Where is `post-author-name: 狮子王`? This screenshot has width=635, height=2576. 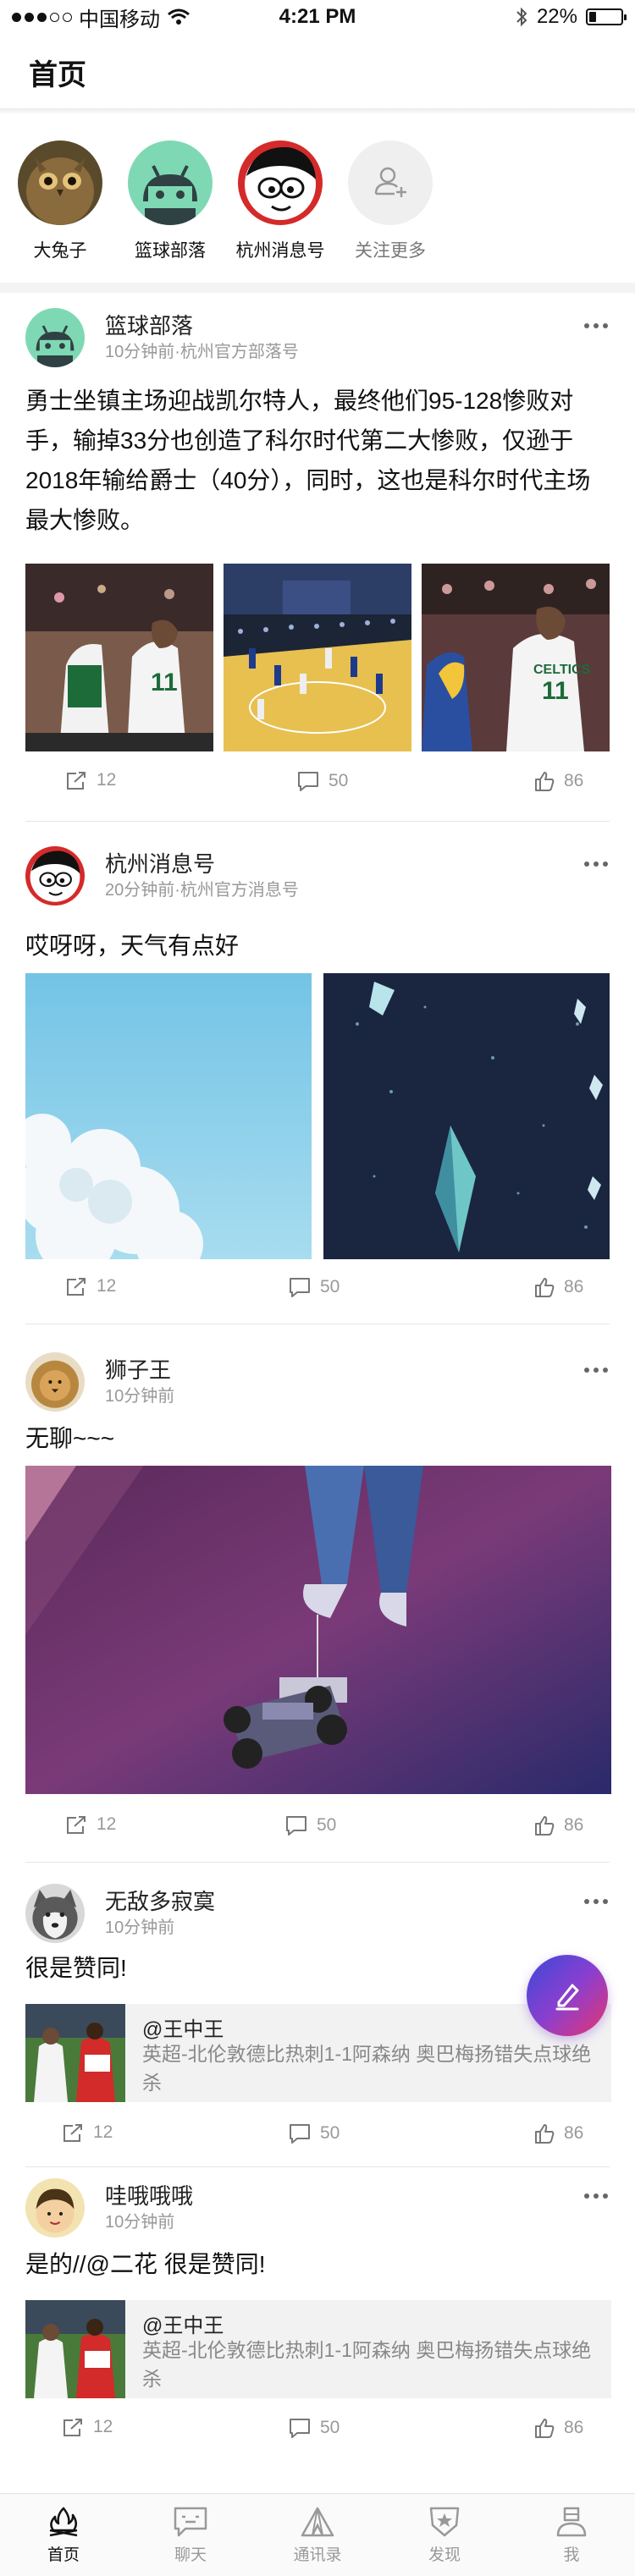
post-author-name: 狮子王 is located at coordinates (139, 1370).